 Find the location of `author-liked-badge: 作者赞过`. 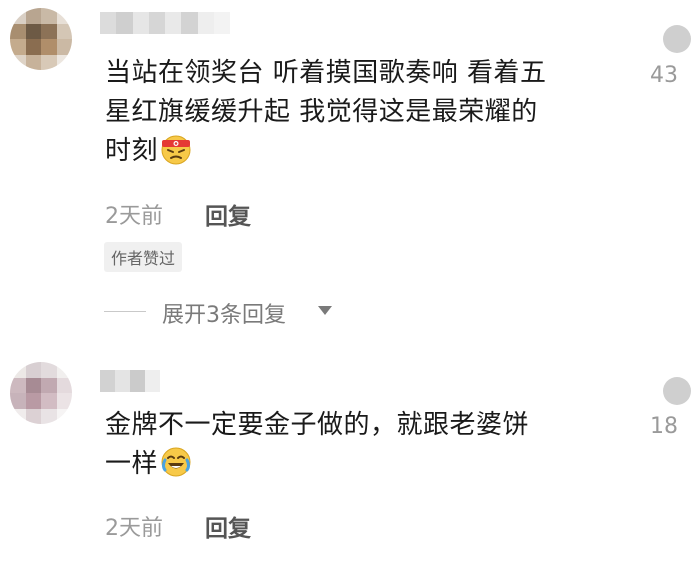

author-liked-badge: 作者赞过 is located at coordinates (143, 257).